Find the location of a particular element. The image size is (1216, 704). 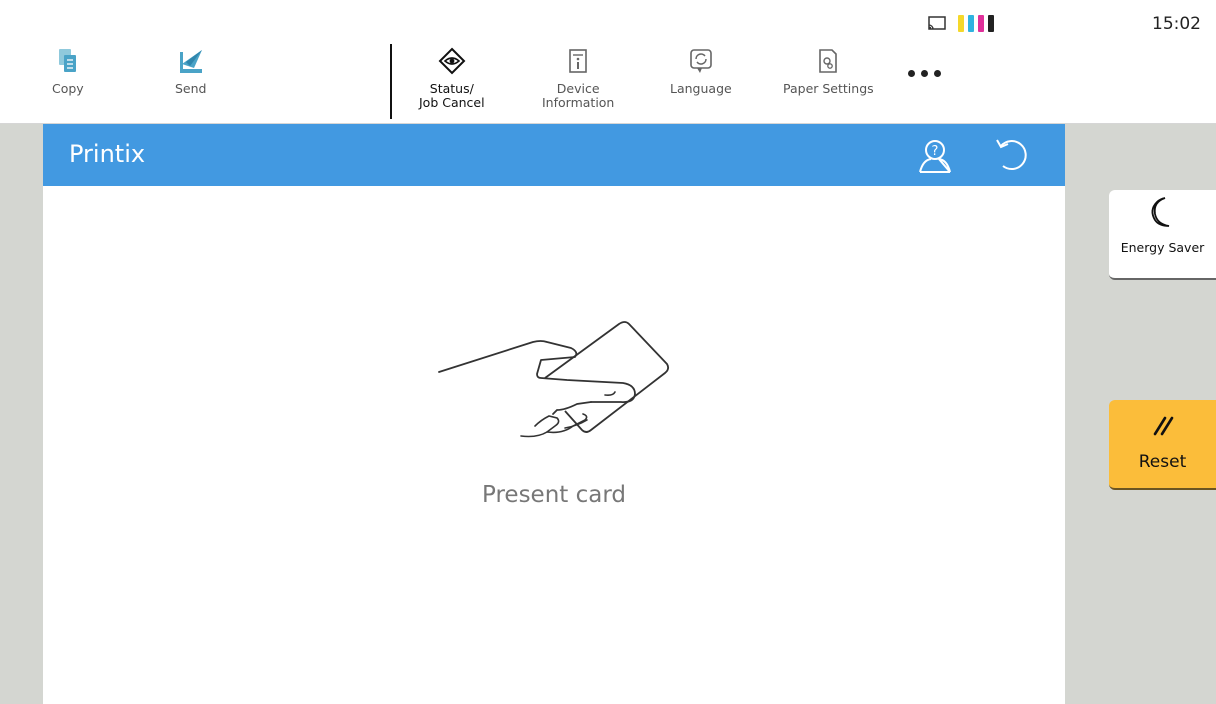

reset-slash-icon is located at coordinates (1163, 426).